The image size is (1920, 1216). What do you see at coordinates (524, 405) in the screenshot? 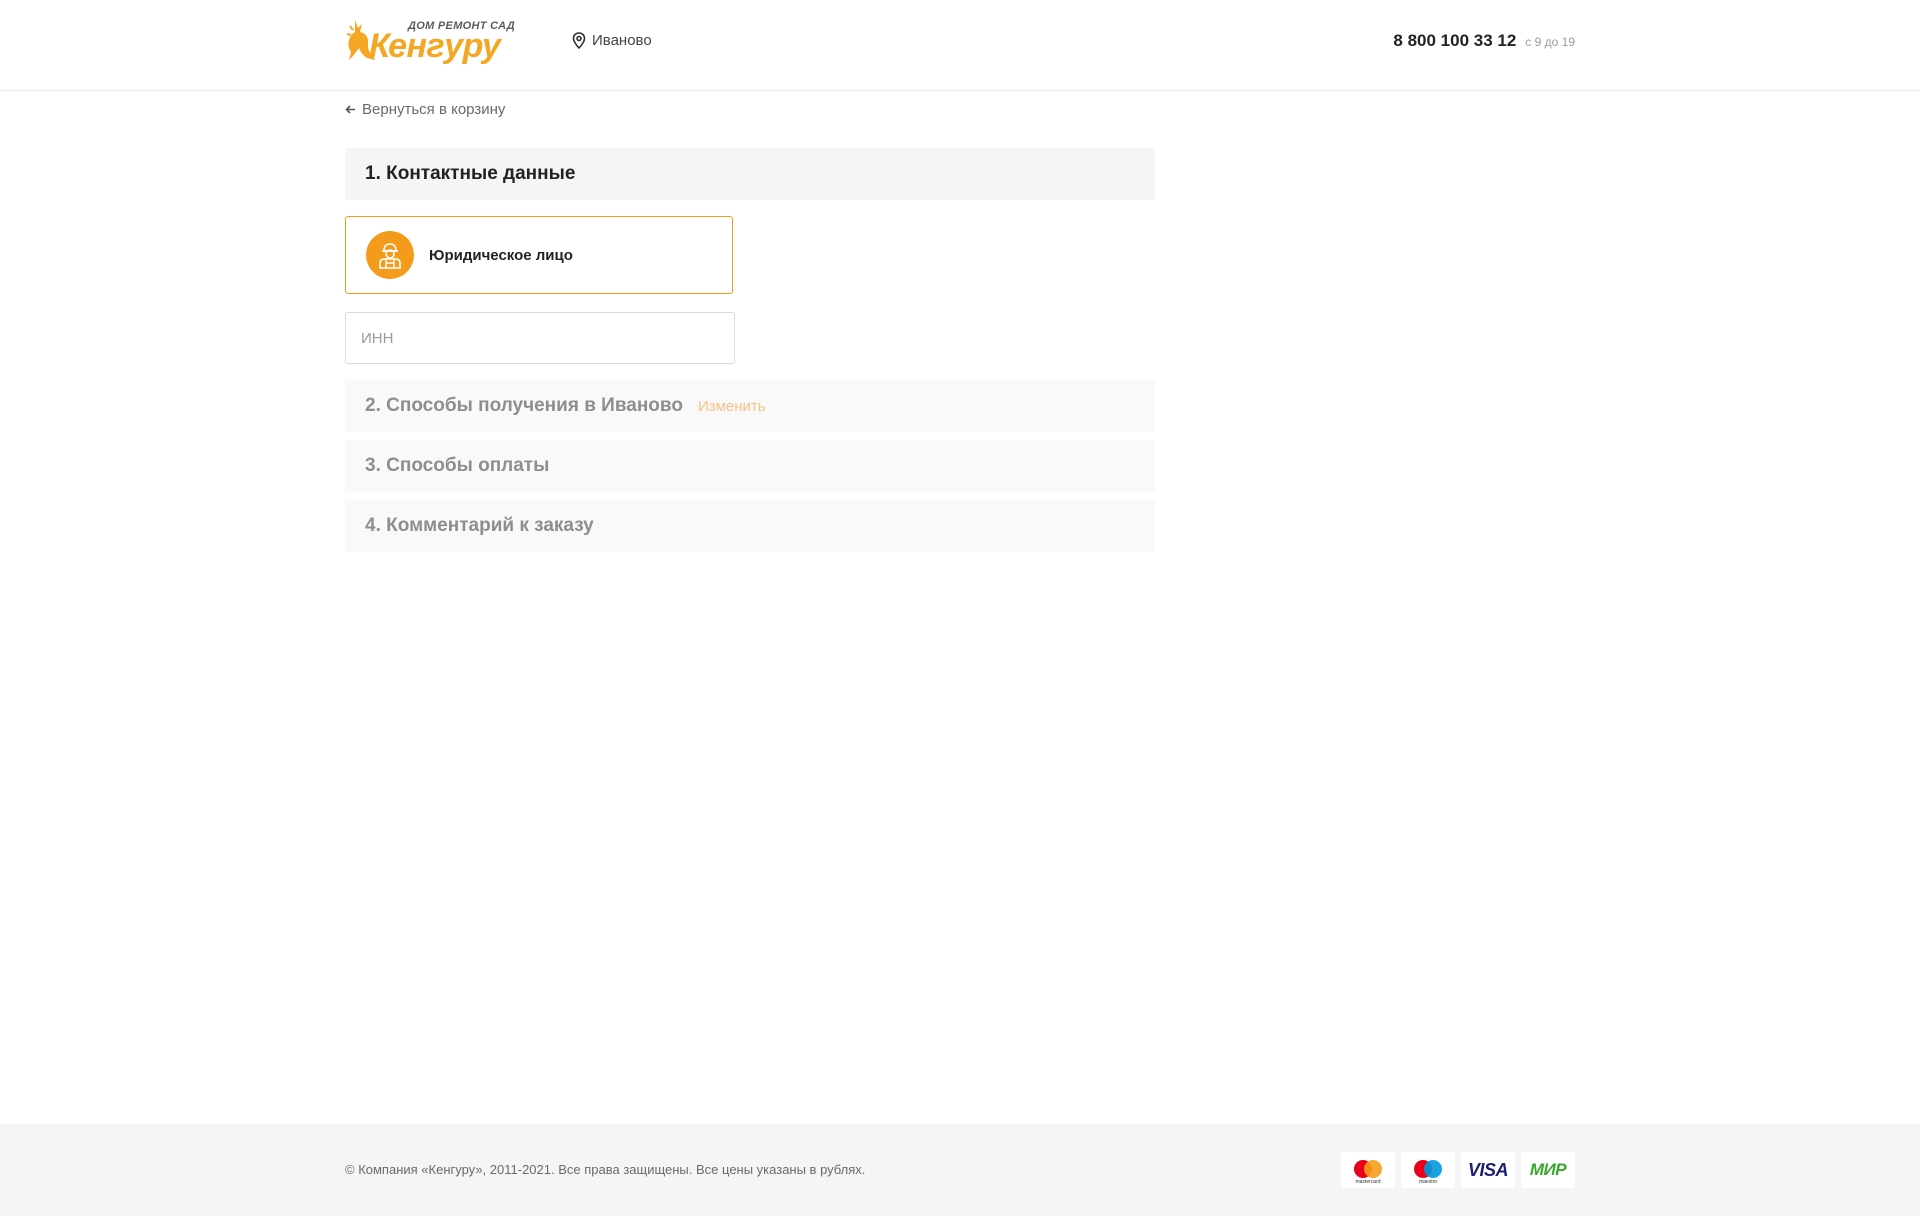
I see `section-delivery-title: 2. Способы получения в Иваново` at bounding box center [524, 405].